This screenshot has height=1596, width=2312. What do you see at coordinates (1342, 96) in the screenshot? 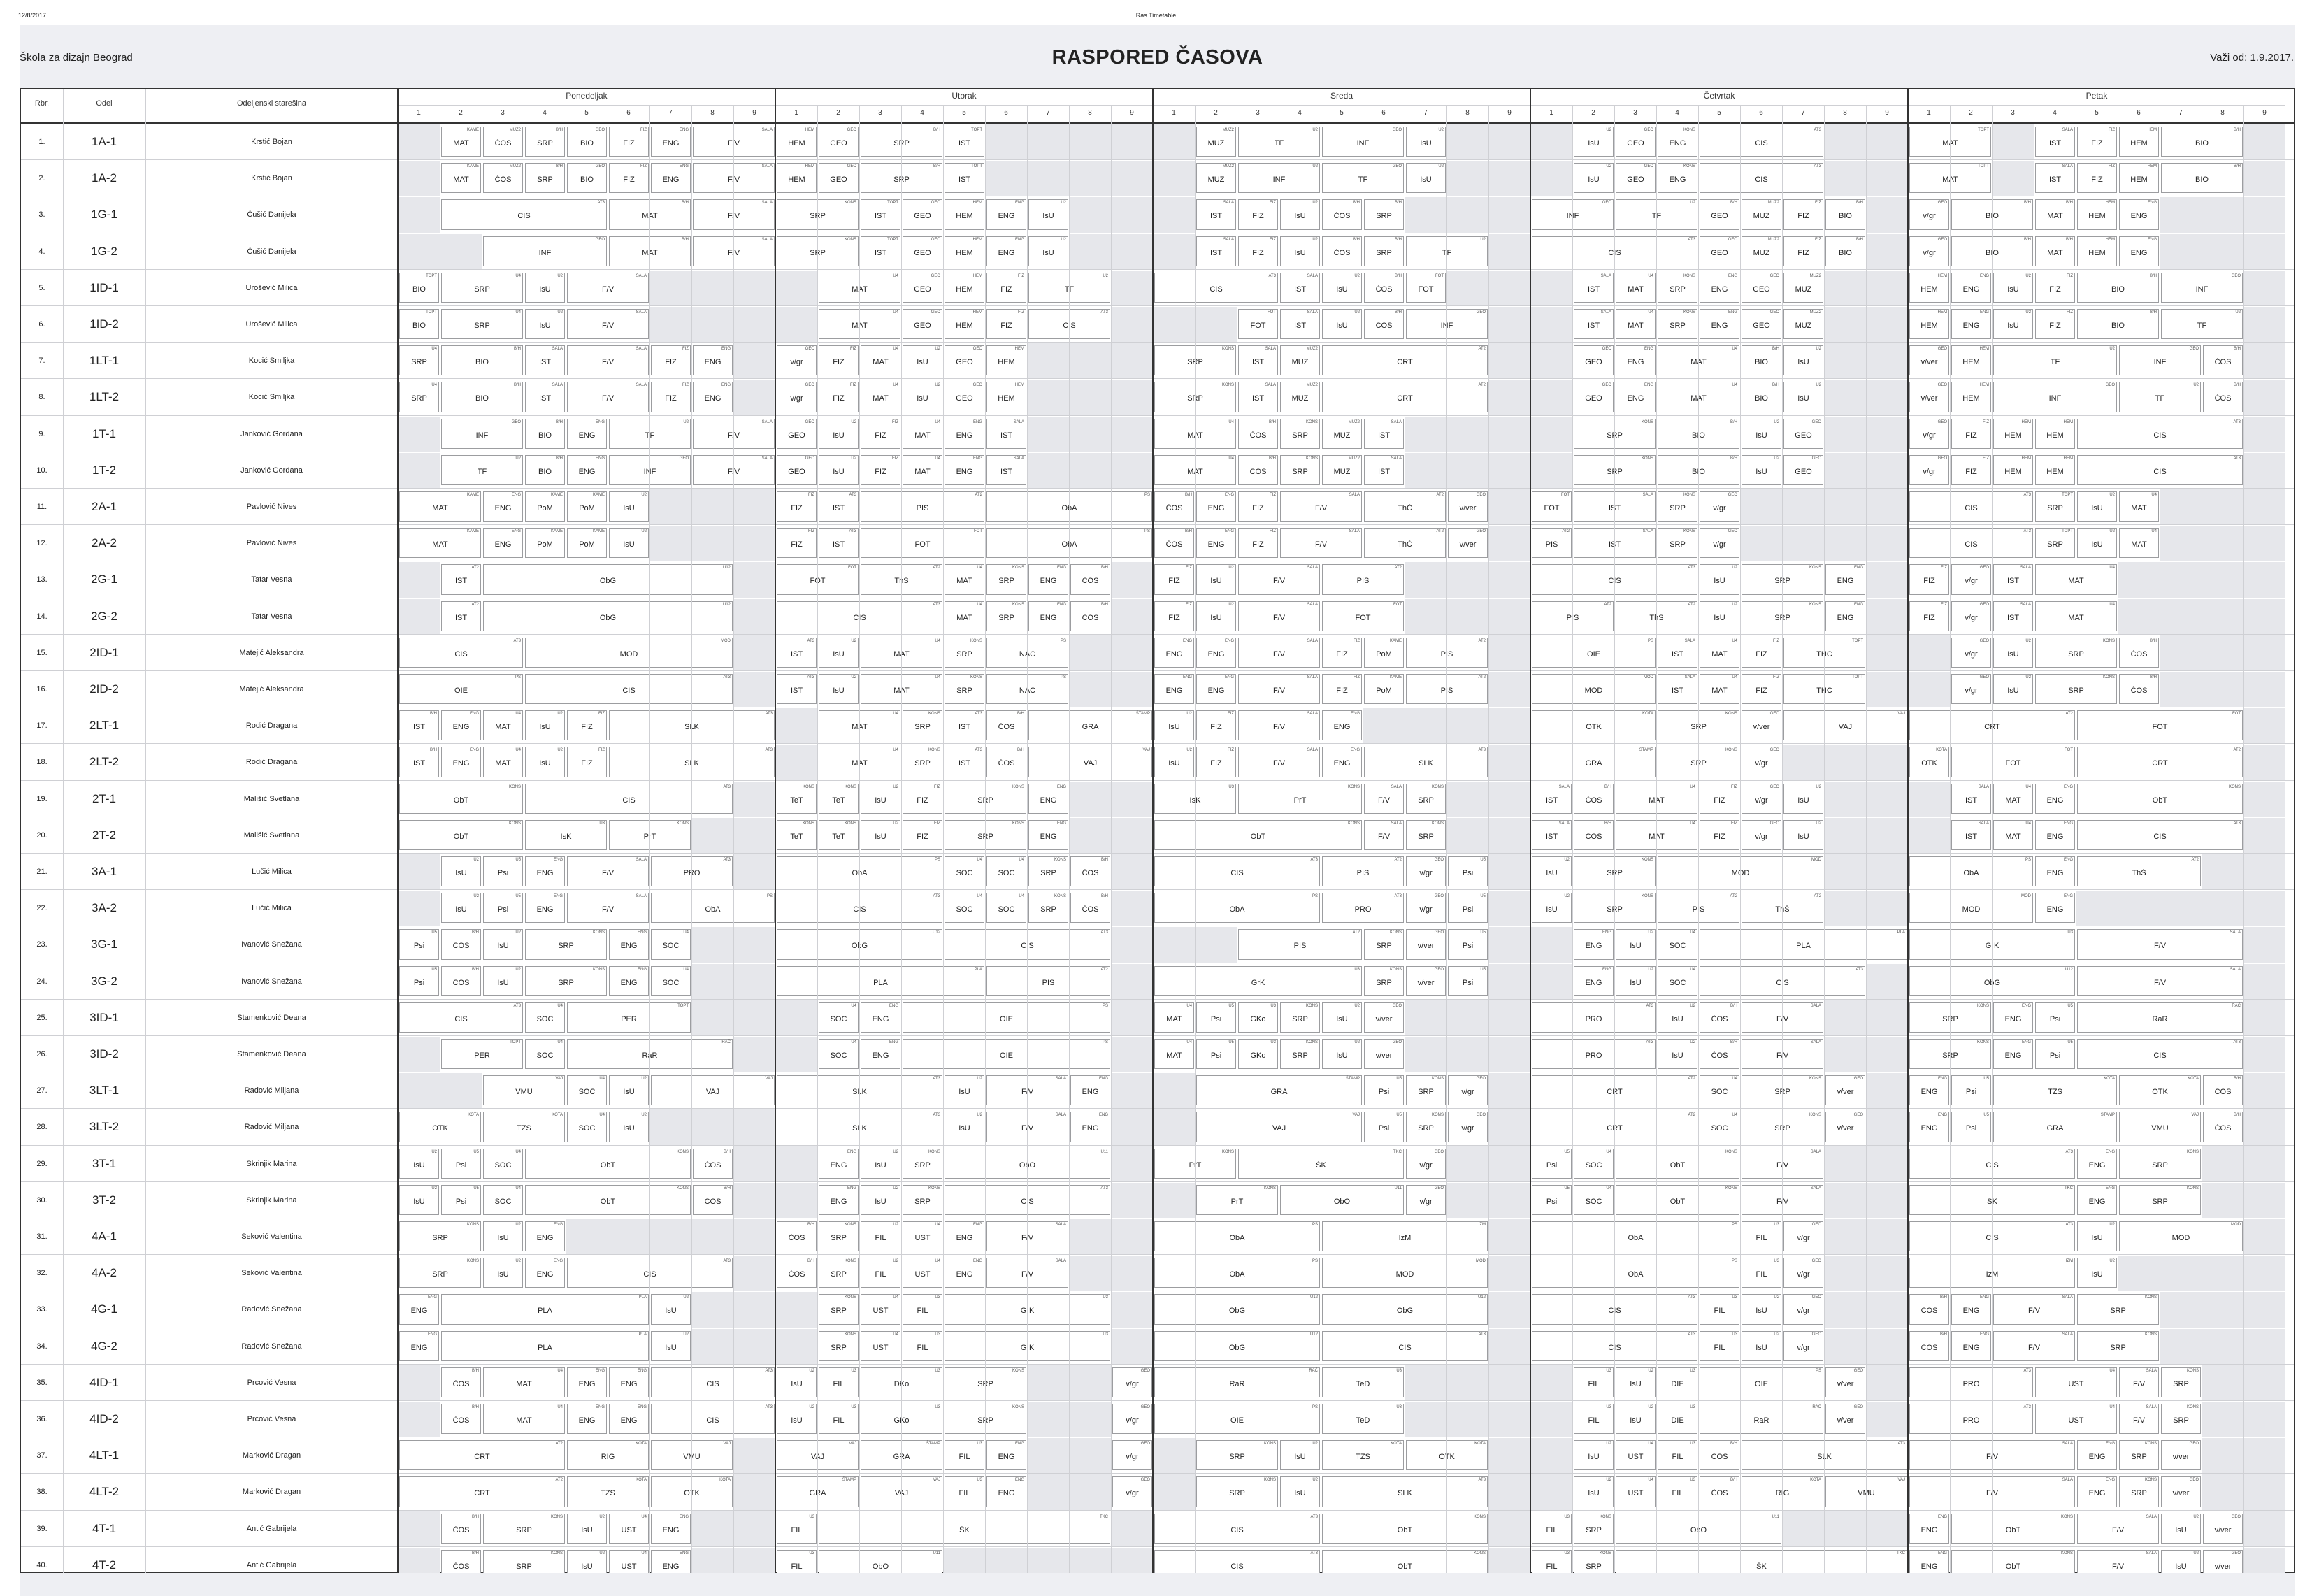
I see `day-header: Sreda` at bounding box center [1342, 96].